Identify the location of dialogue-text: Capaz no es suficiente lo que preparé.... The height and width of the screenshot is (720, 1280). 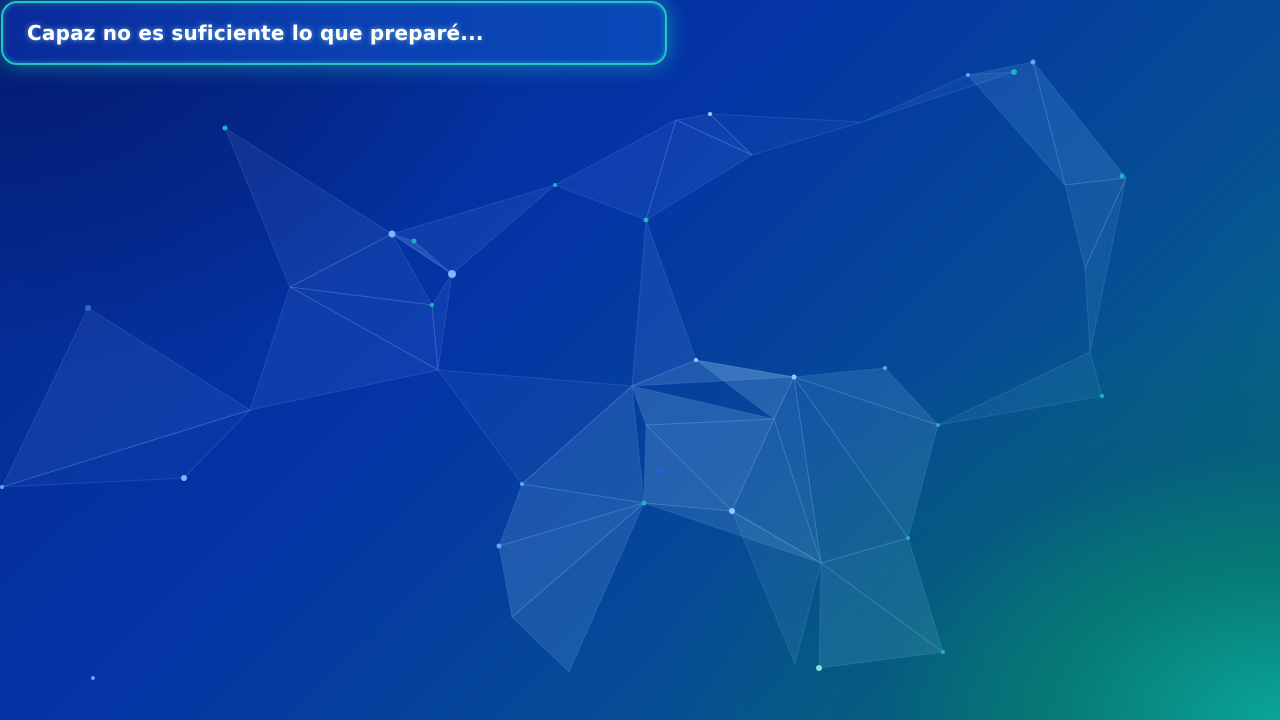
(255, 33).